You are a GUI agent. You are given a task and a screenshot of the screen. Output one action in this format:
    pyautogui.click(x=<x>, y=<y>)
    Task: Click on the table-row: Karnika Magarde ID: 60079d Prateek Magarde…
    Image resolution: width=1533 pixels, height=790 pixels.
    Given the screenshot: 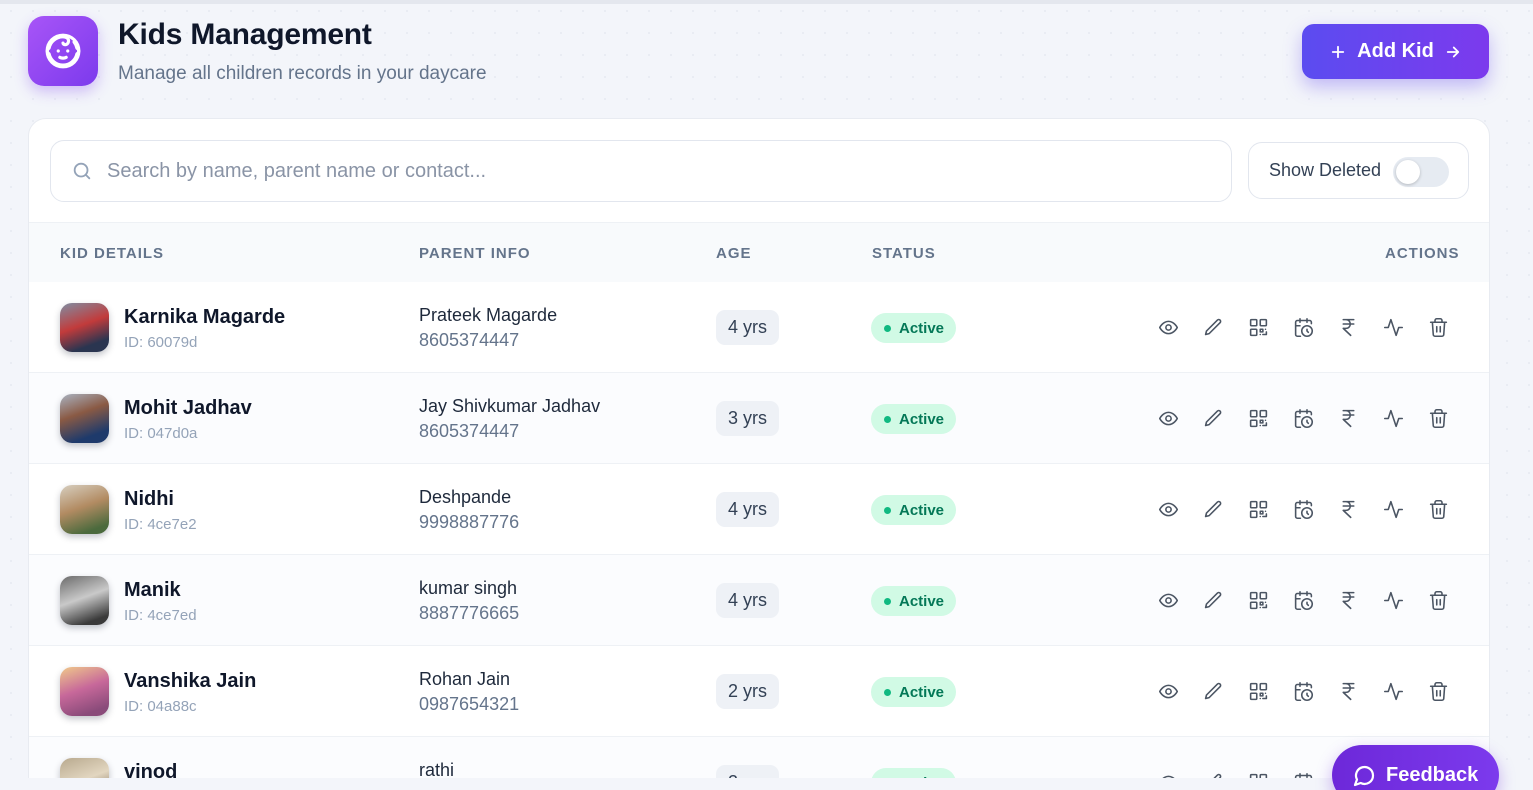 What is the action you would take?
    pyautogui.click(x=759, y=327)
    